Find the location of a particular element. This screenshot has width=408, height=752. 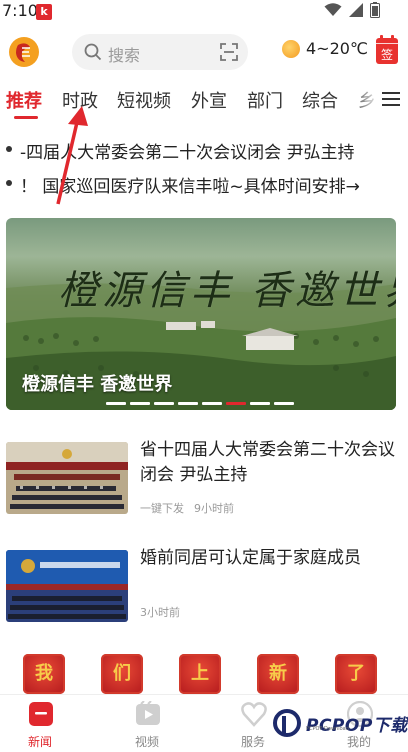

battery-icon is located at coordinates (375, 10).